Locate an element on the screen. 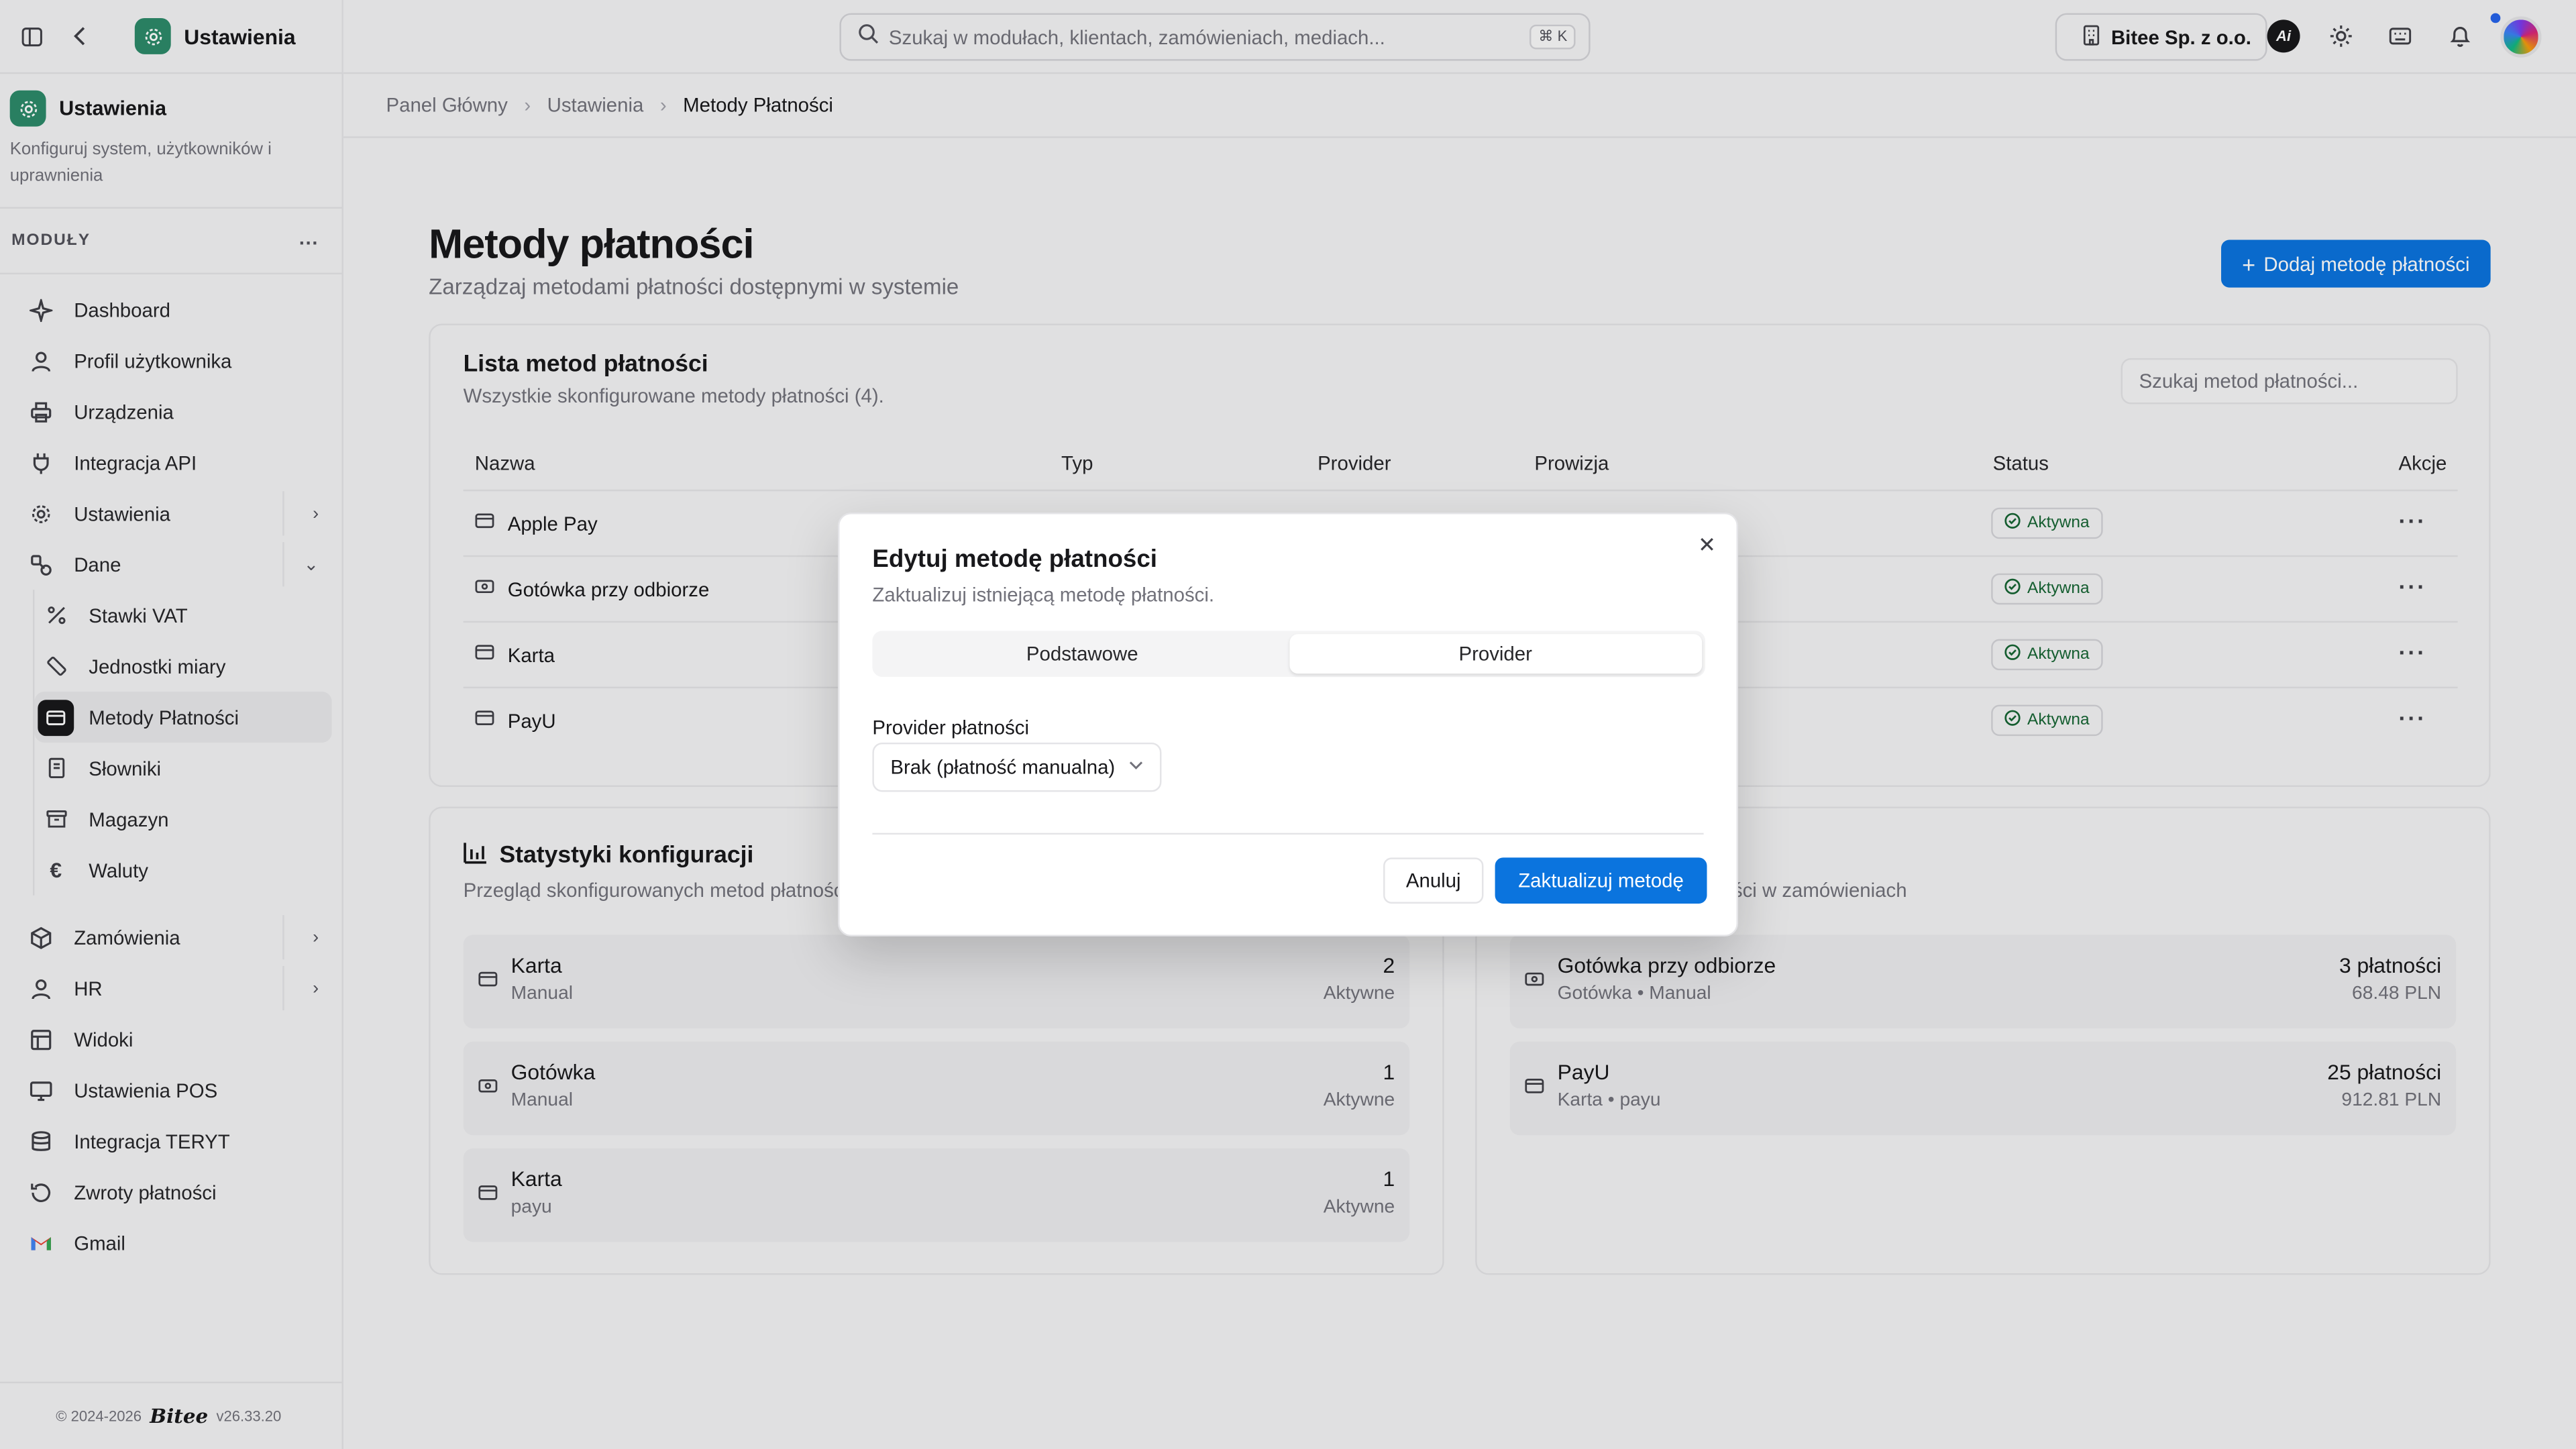 This screenshot has width=2576, height=1449. cancel-button: Anuluj is located at coordinates (1433, 880).